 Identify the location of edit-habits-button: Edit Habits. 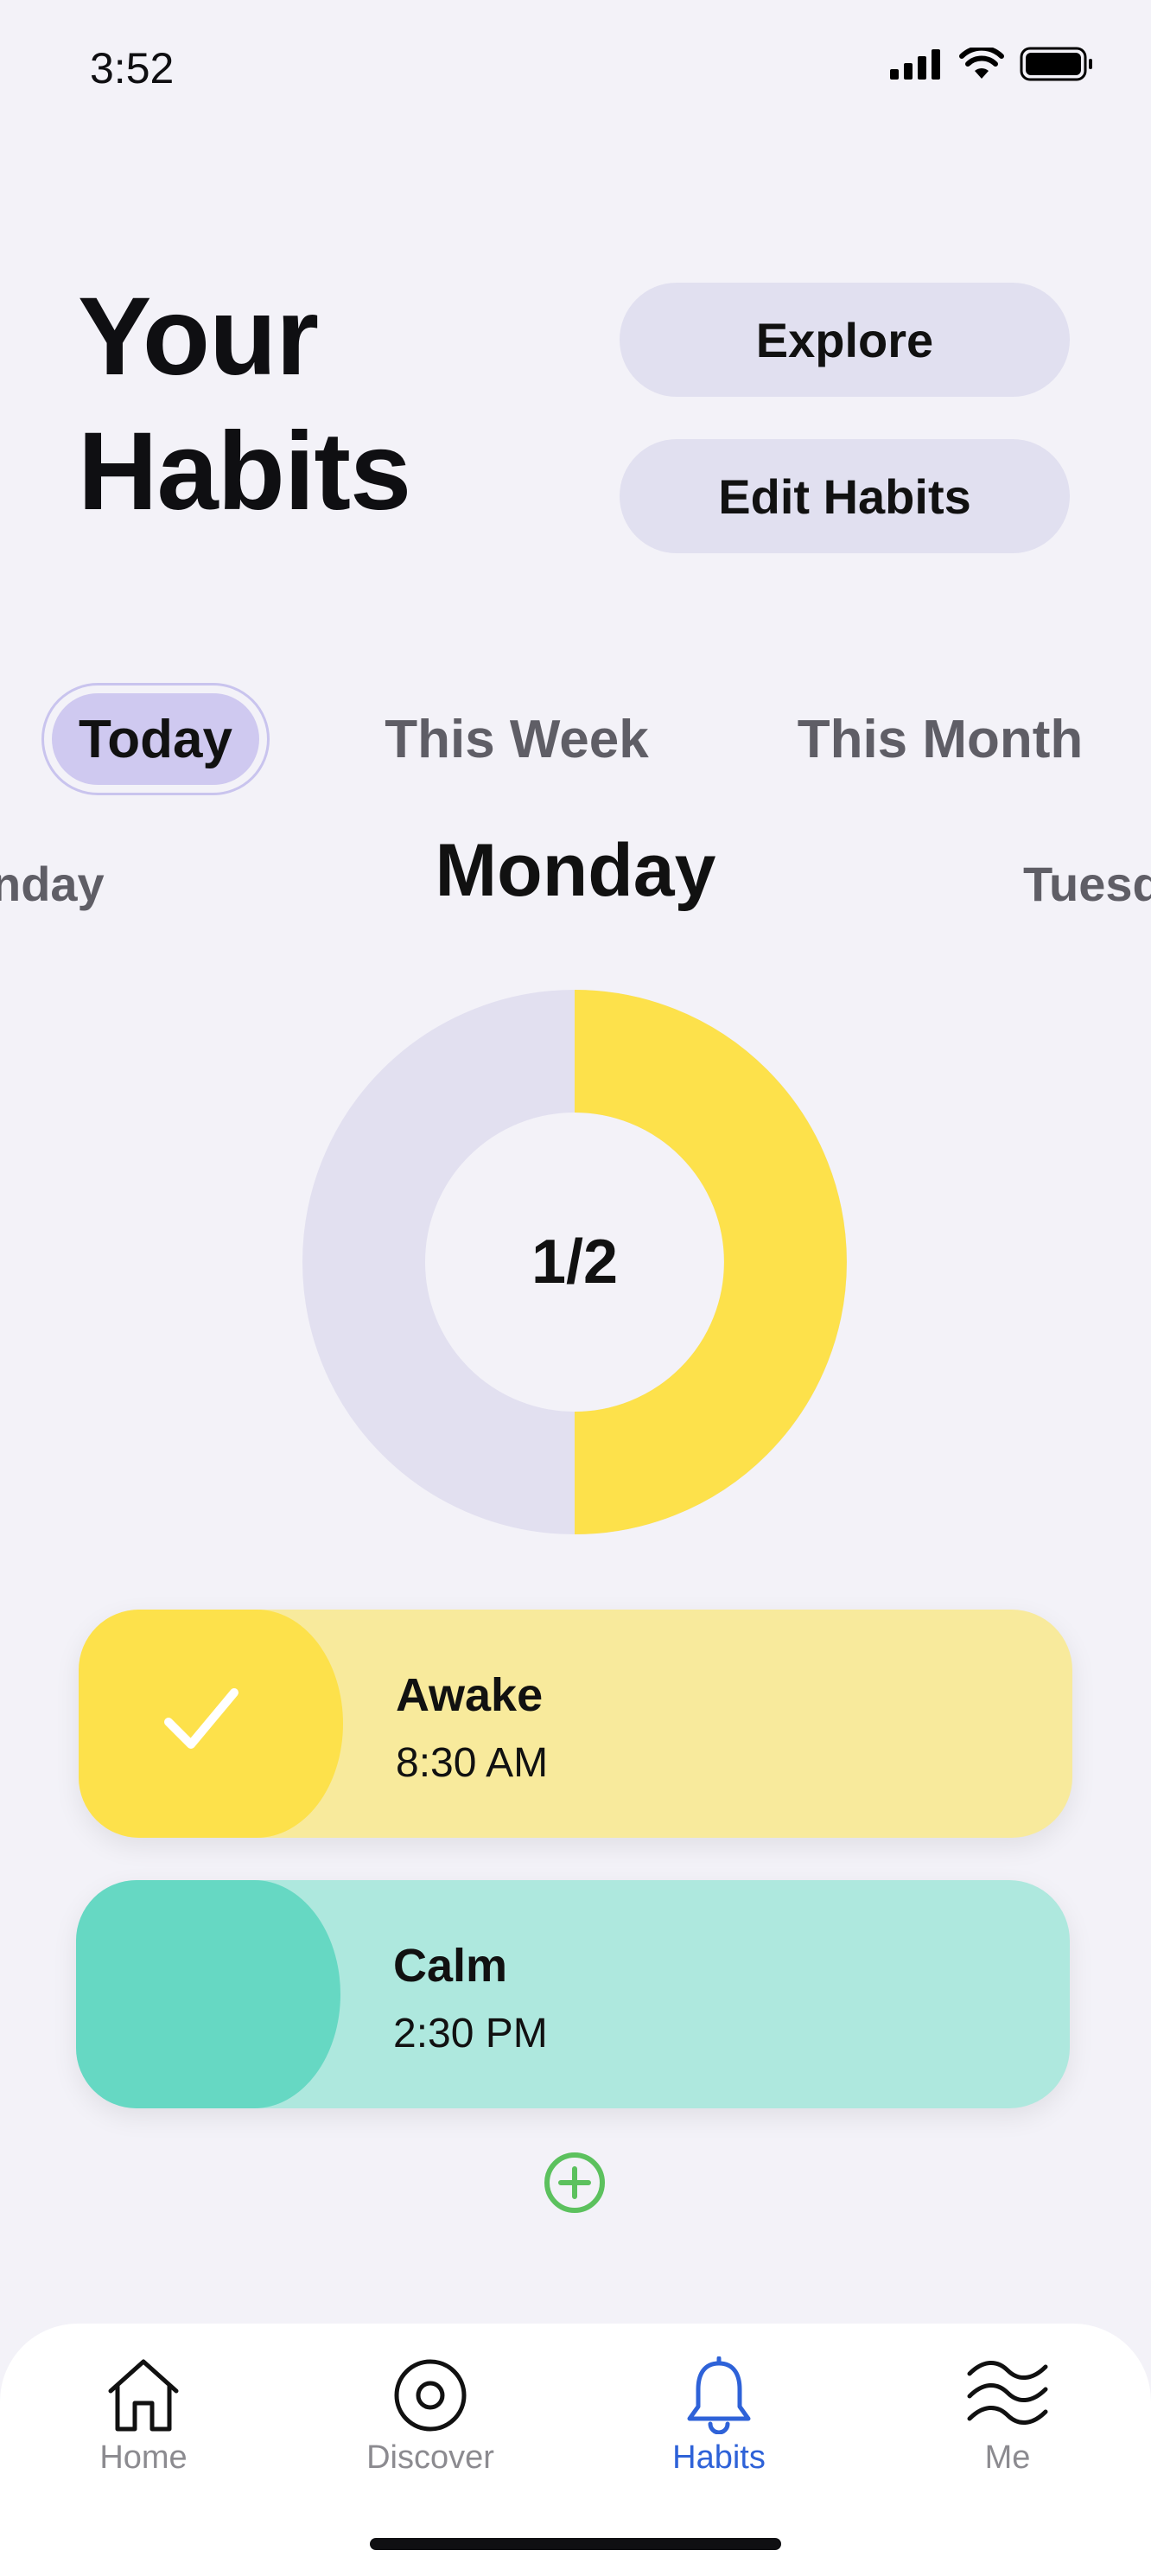
(845, 496).